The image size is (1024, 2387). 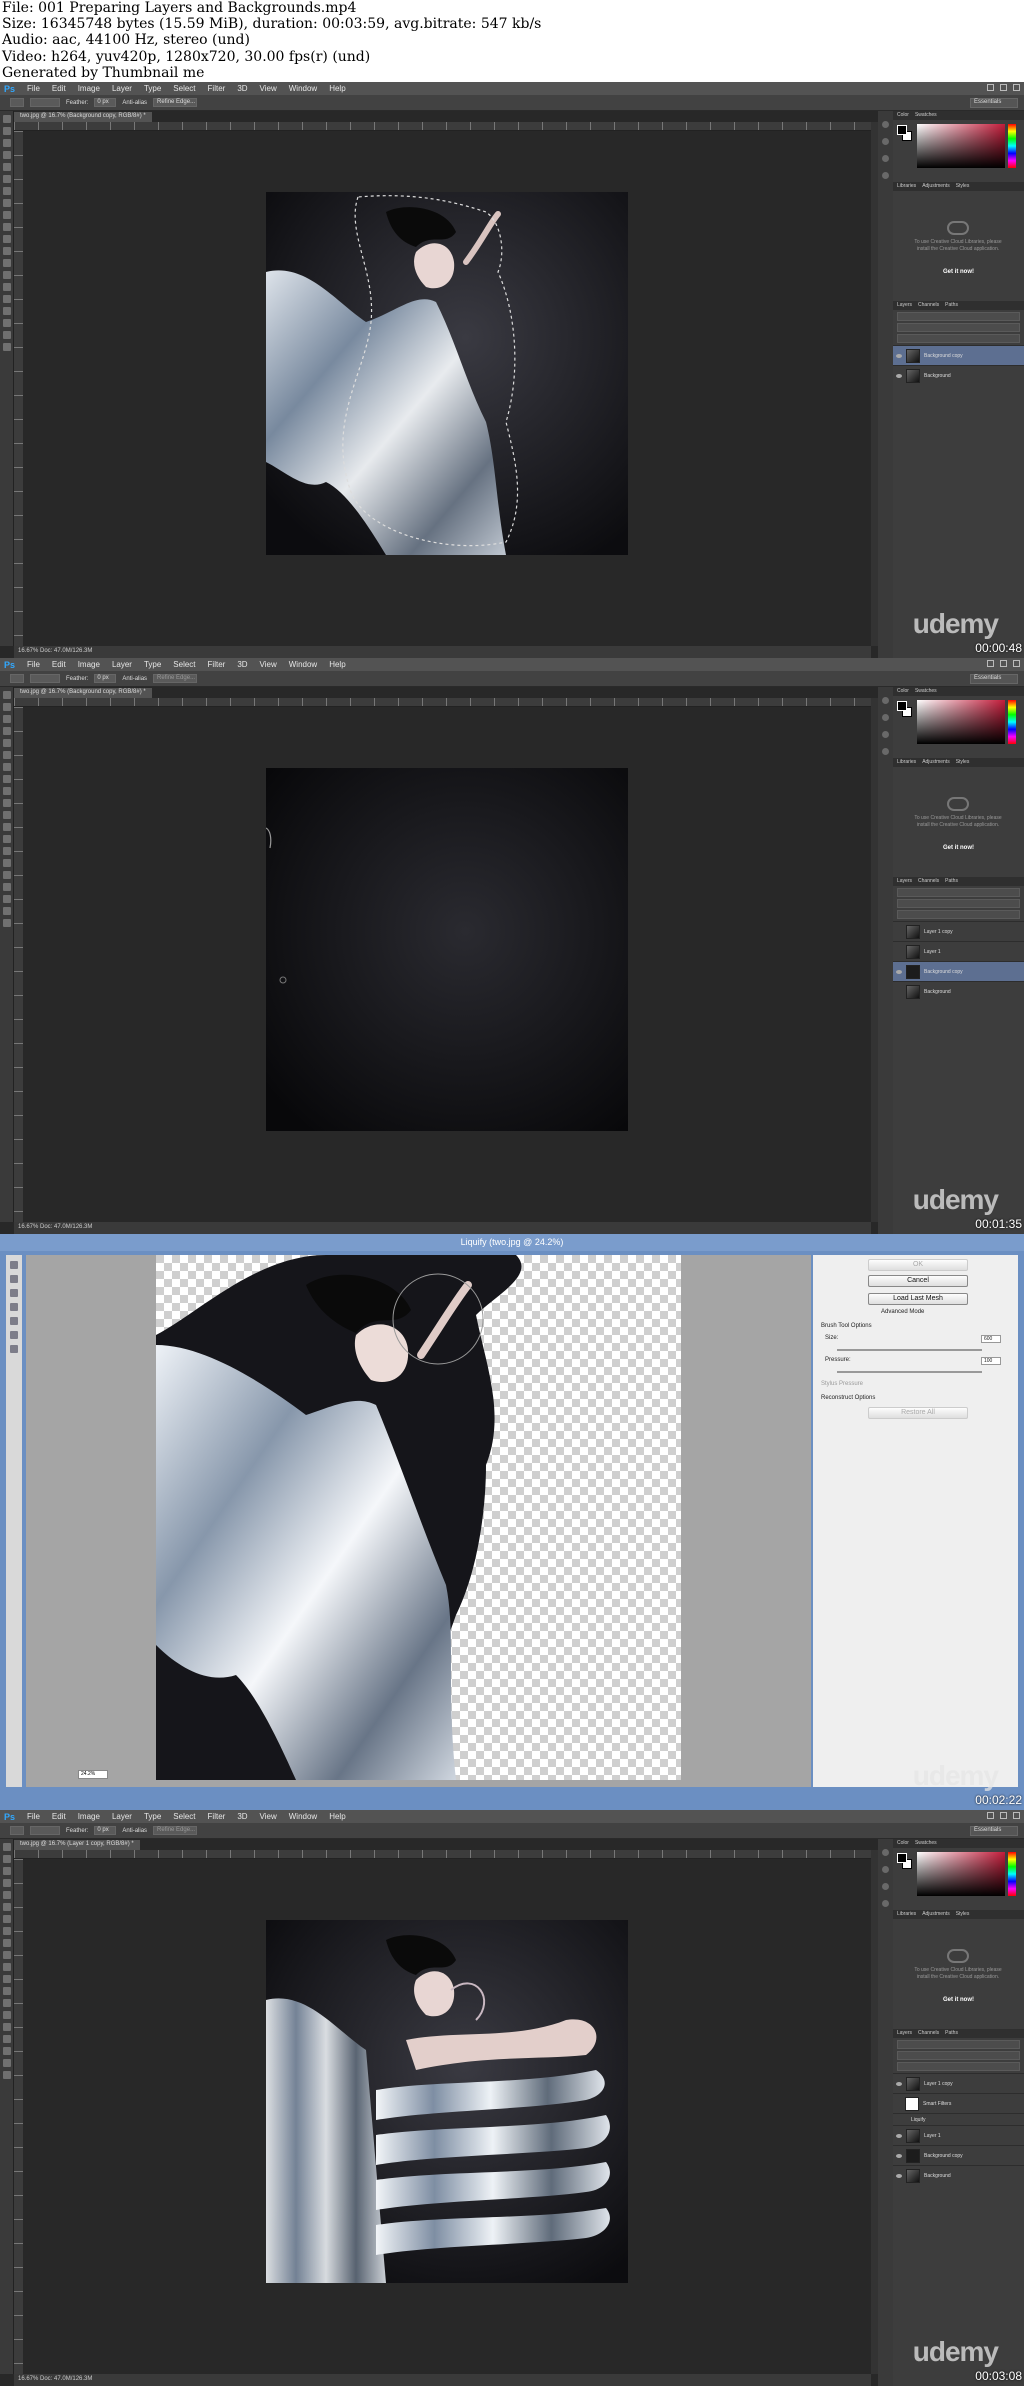 I want to click on menu-window: Window, so click(x=303, y=1816).